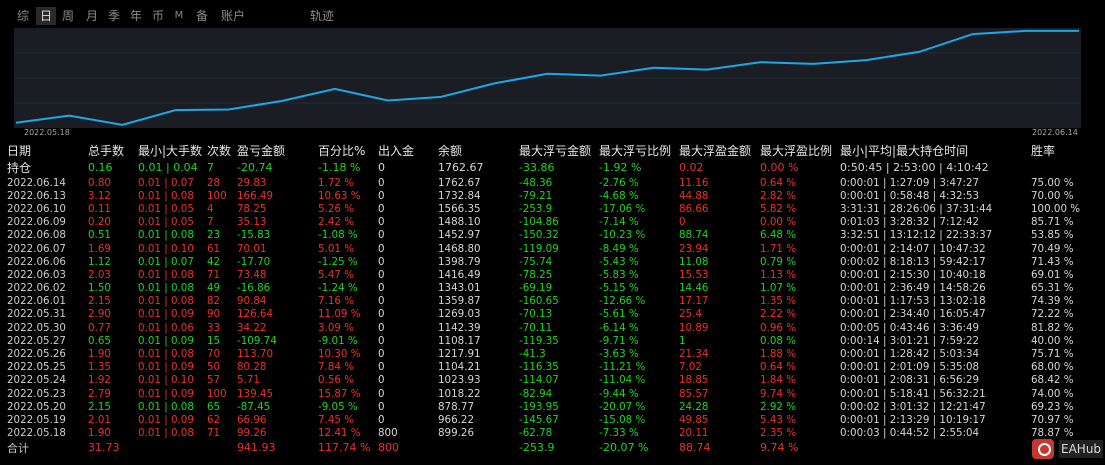  I want to click on table-cell: 29.83, so click(252, 182).